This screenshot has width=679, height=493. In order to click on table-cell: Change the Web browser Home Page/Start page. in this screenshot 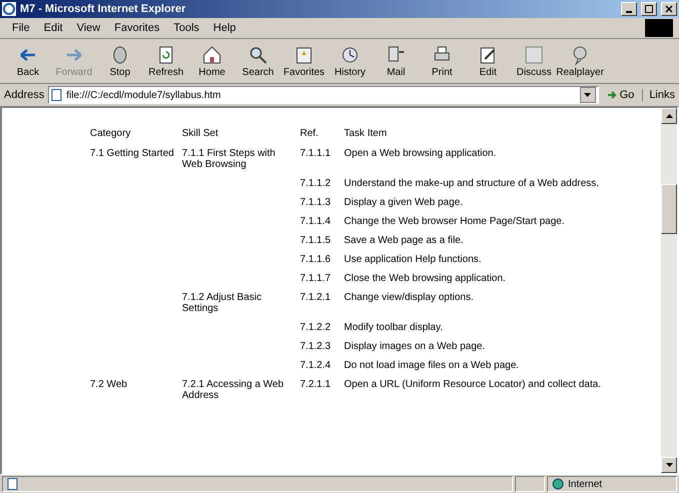, I will do `click(454, 221)`.